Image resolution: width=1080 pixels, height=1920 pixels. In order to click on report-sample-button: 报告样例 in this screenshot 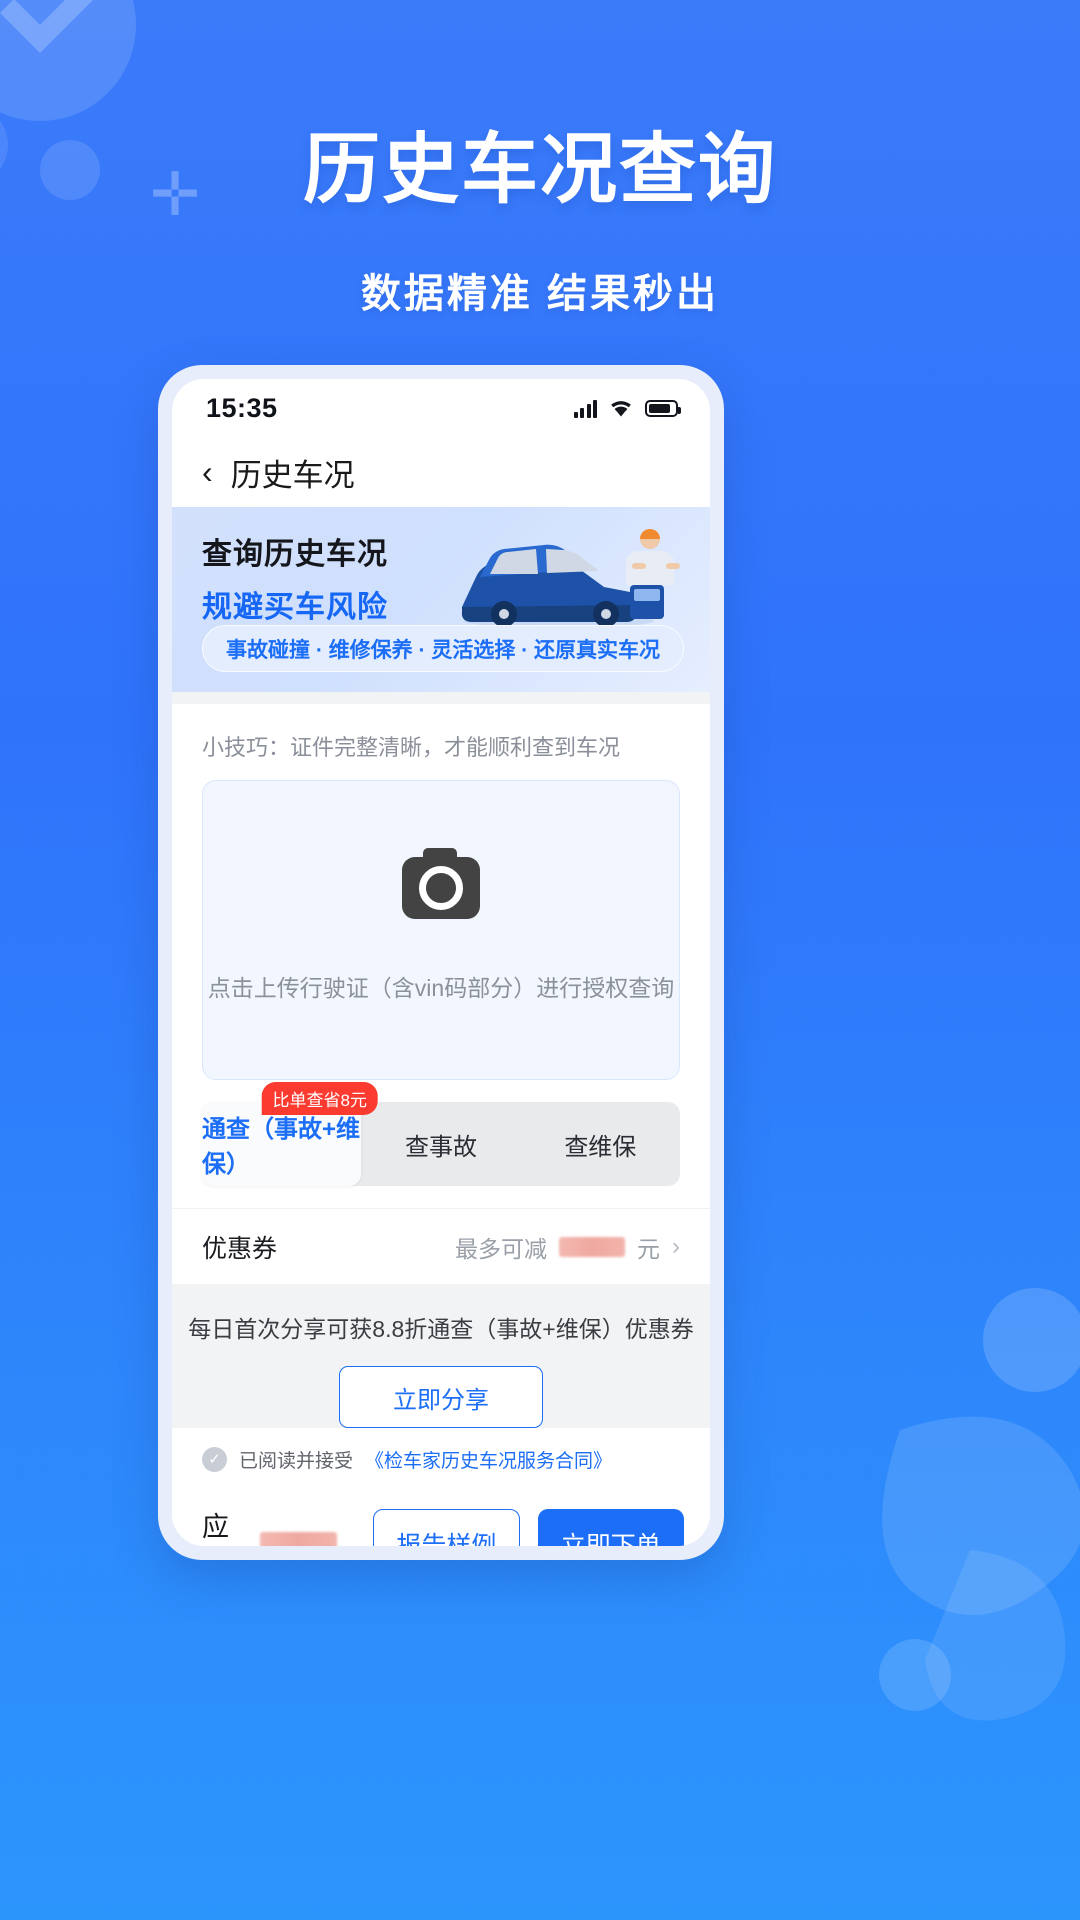, I will do `click(446, 1527)`.